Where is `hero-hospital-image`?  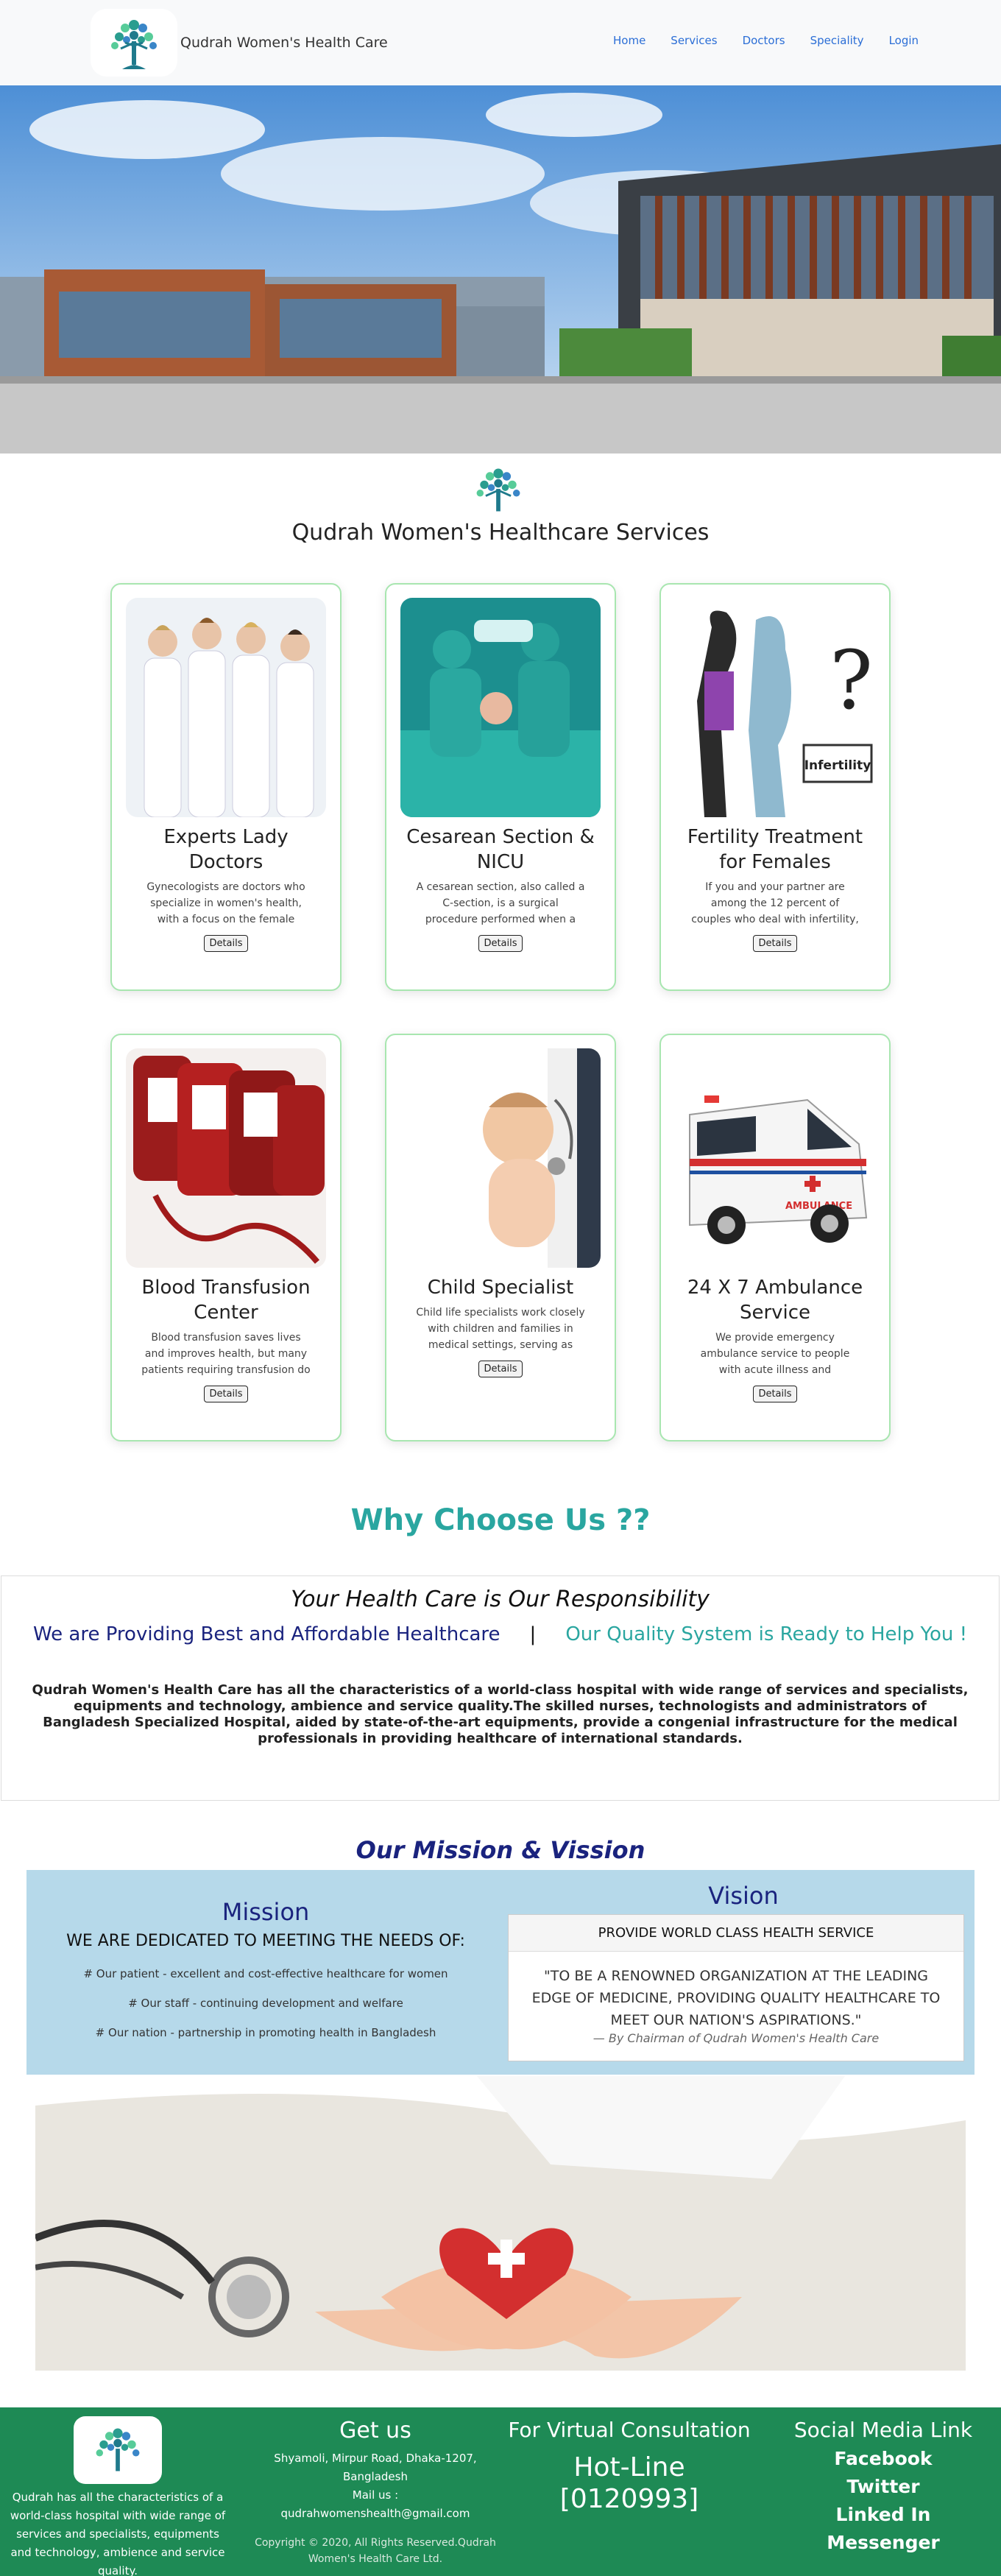 hero-hospital-image is located at coordinates (501, 269).